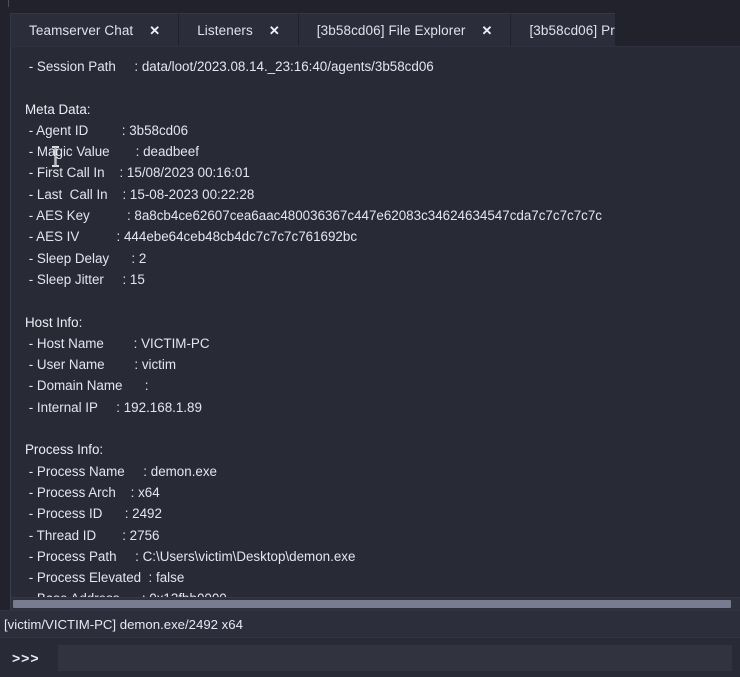 This screenshot has height=677, width=740. I want to click on tab-label: Teamserver Chat, so click(81, 30).